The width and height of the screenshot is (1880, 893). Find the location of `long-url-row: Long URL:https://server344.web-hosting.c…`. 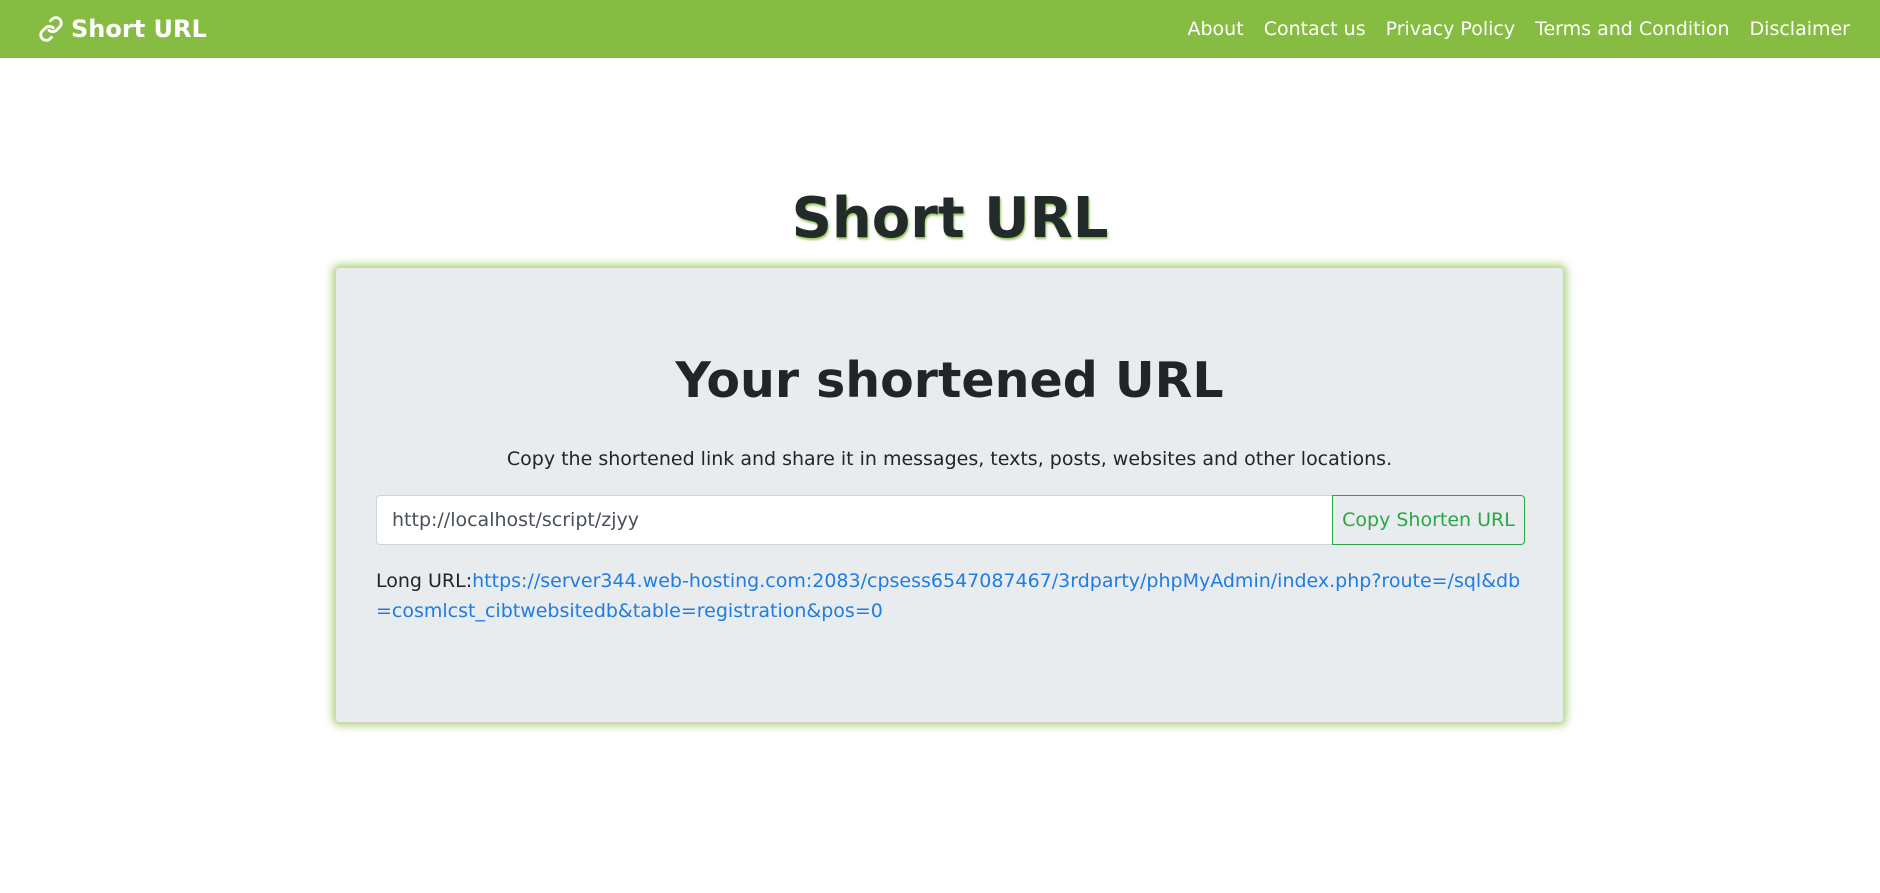

long-url-row: Long URL:https://server344.web-hosting.c… is located at coordinates (950, 596).